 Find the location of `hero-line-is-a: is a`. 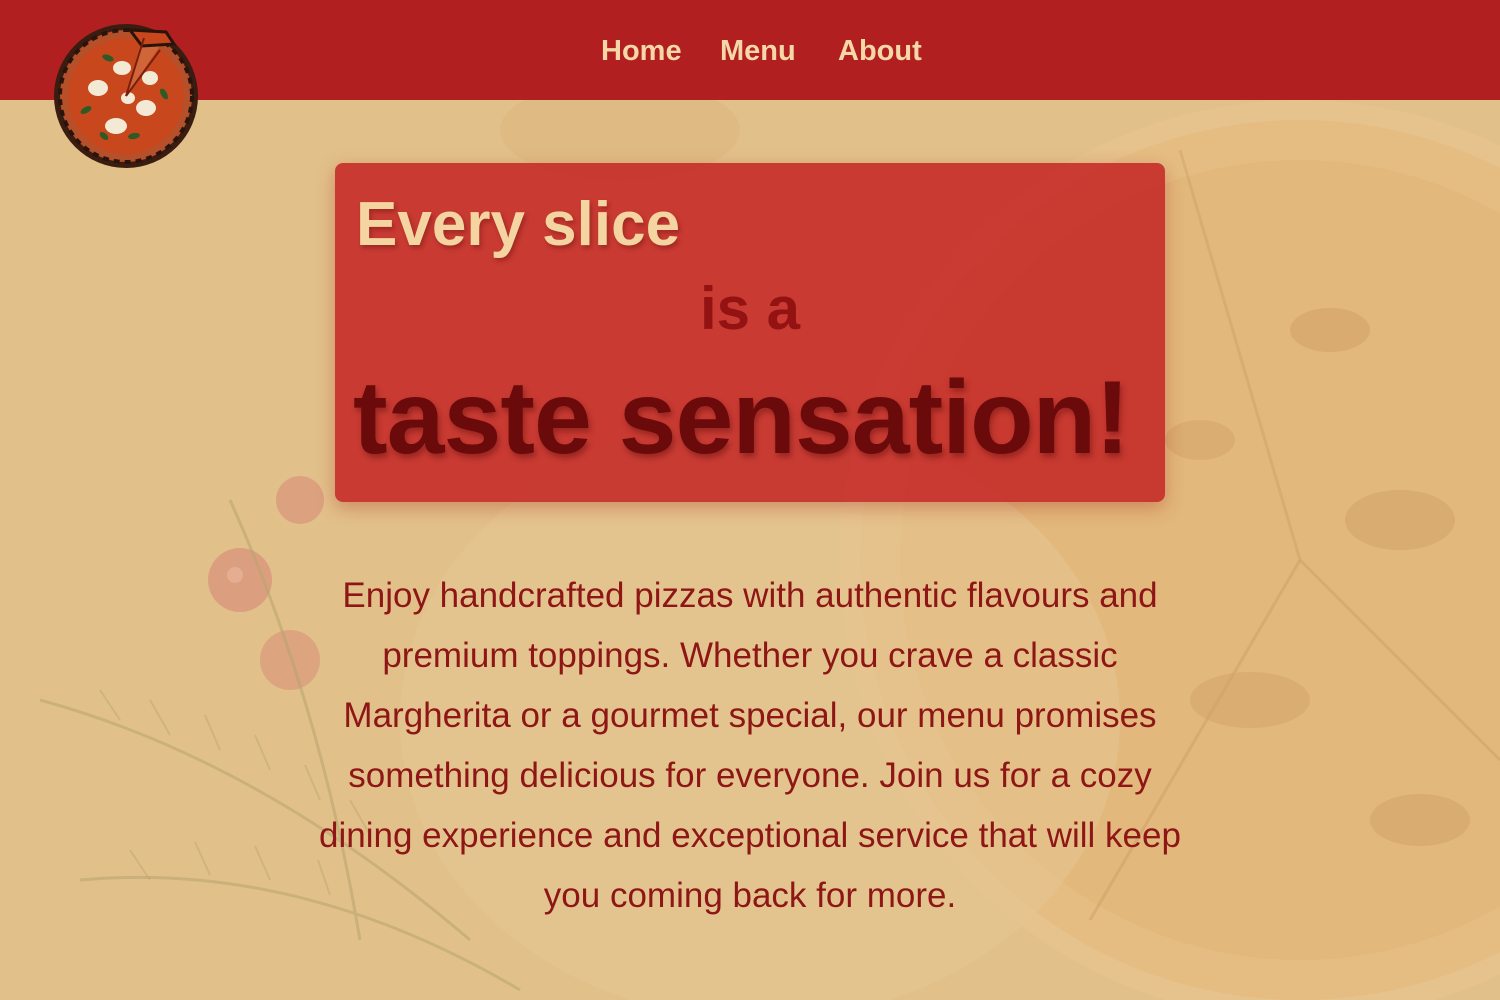

hero-line-is-a: is a is located at coordinates (750, 308).